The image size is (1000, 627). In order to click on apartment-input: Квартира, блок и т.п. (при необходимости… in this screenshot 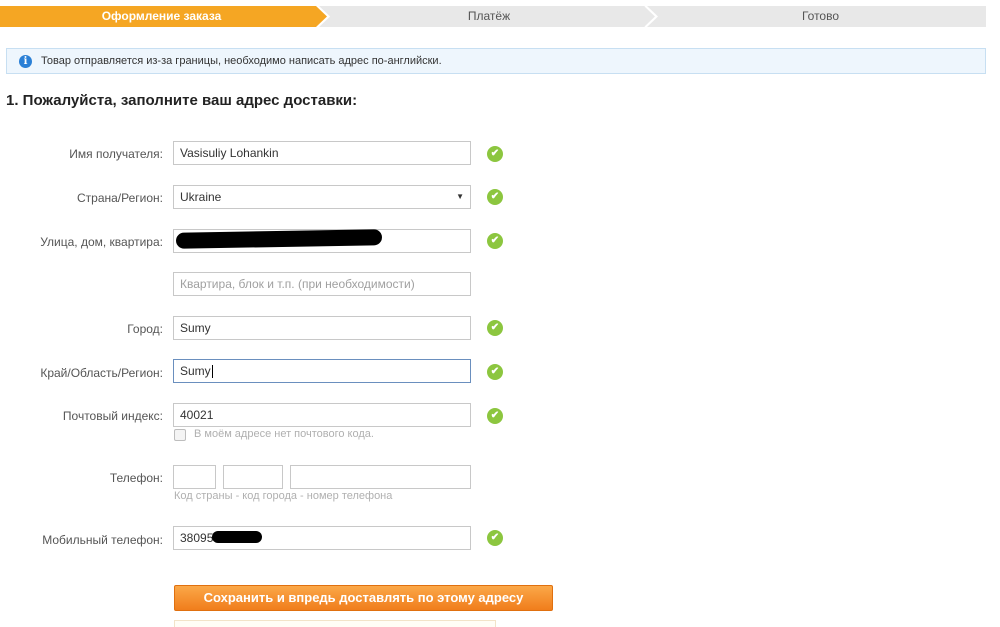, I will do `click(322, 284)`.